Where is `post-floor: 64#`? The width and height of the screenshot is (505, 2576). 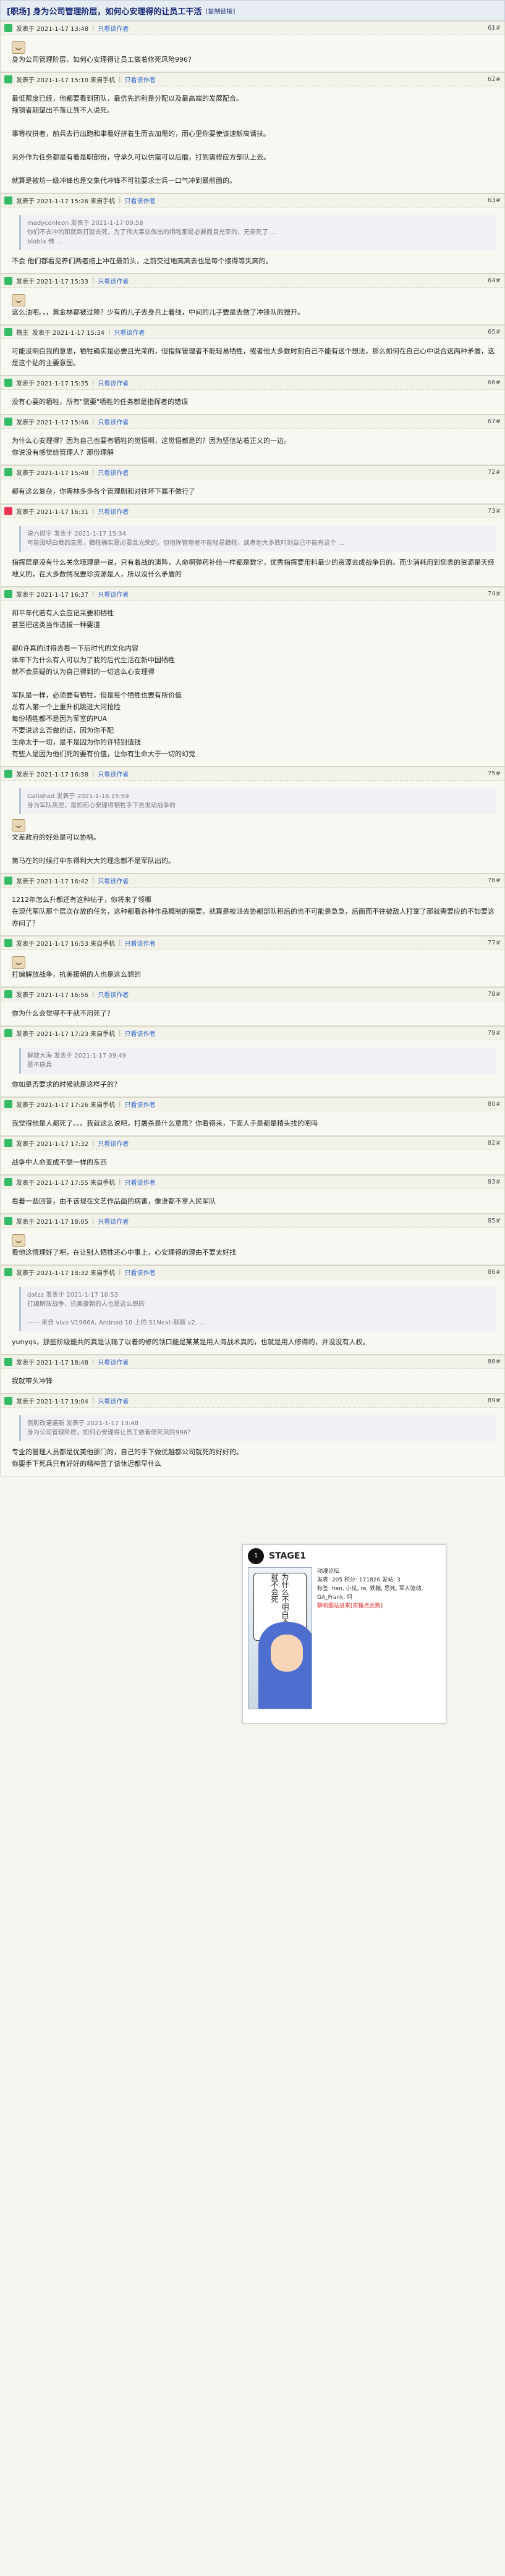 post-floor: 64# is located at coordinates (494, 280).